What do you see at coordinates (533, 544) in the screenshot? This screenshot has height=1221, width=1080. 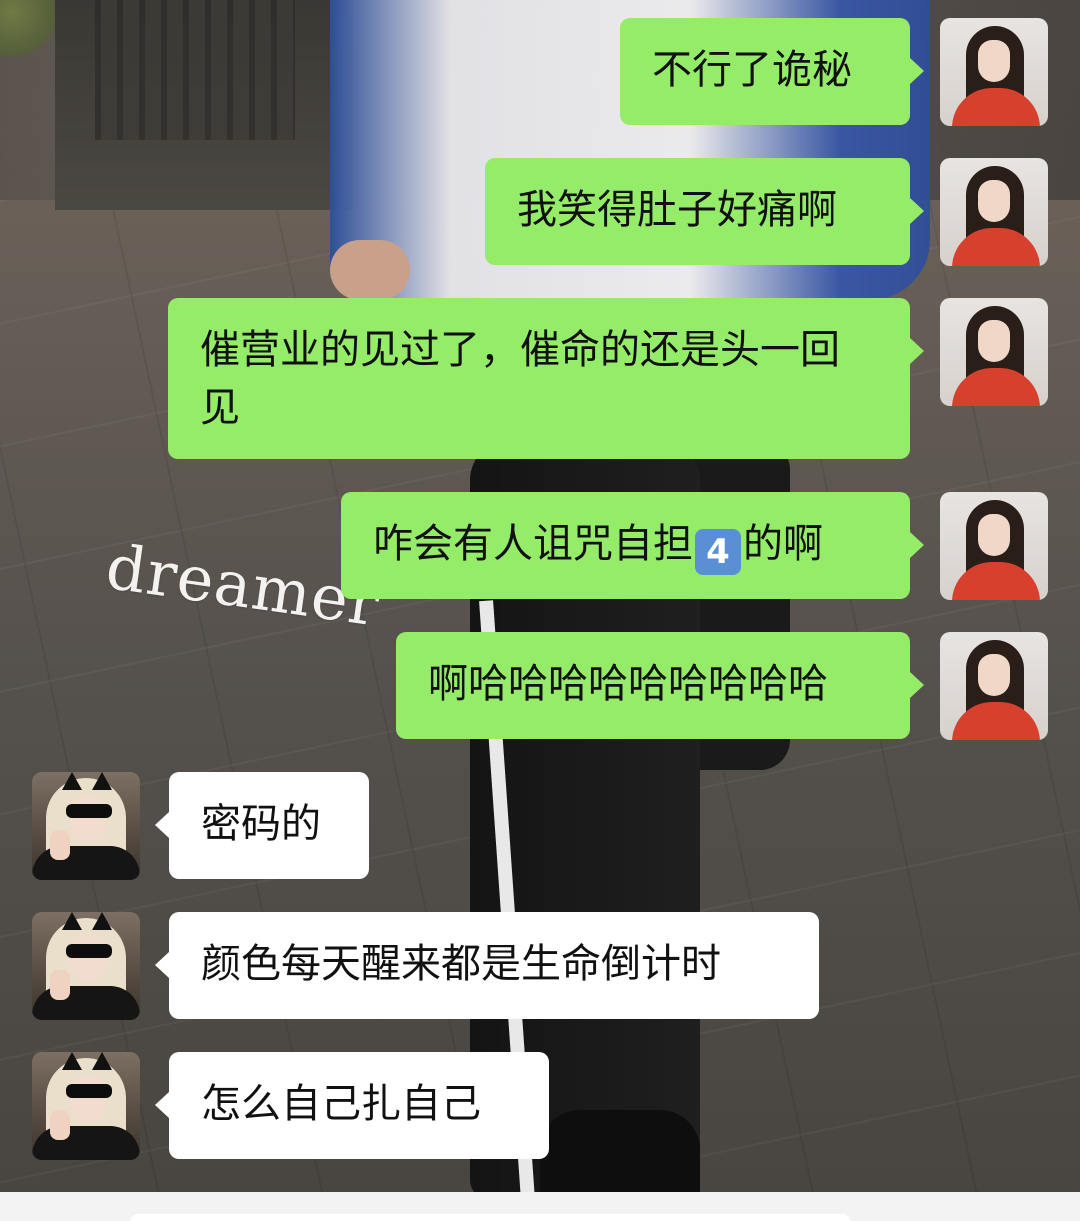 I see `message-text: 咋会有人诅咒自担` at bounding box center [533, 544].